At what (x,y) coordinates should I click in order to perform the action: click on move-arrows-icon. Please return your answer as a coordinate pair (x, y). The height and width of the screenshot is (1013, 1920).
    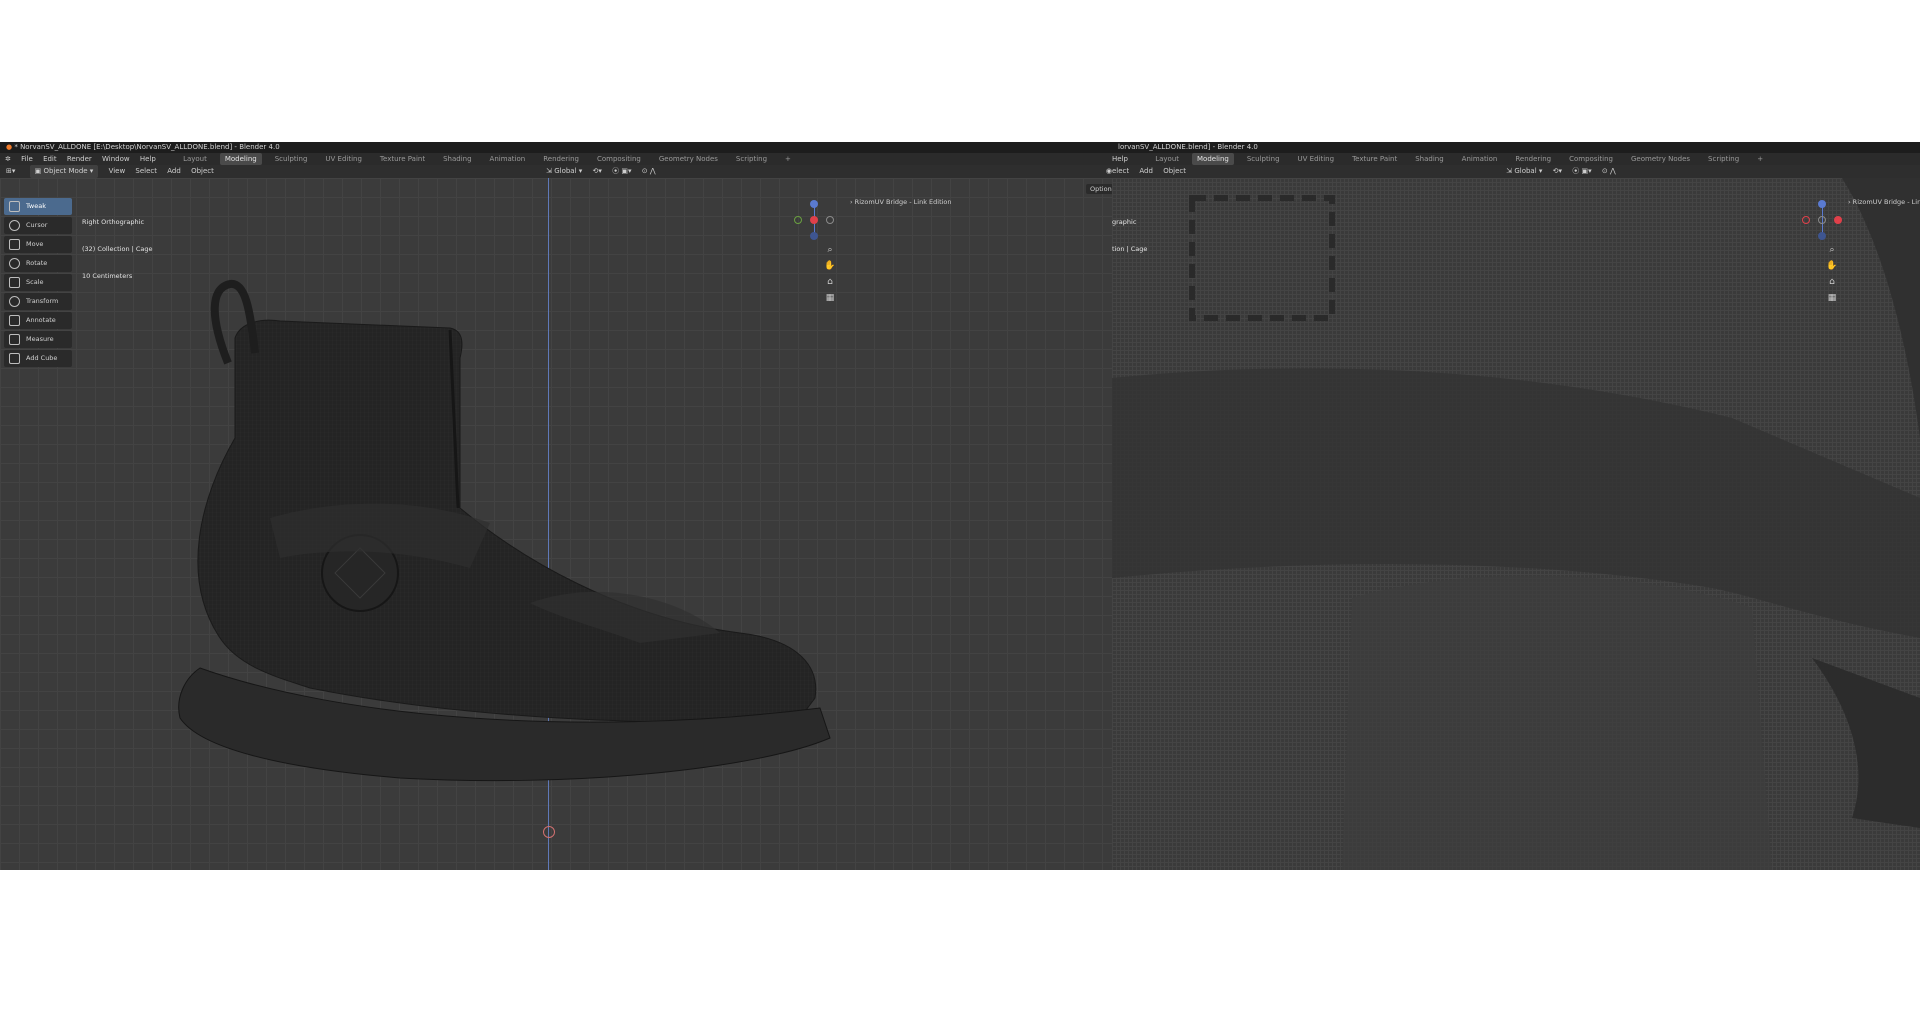
    Looking at the image, I should click on (14, 244).